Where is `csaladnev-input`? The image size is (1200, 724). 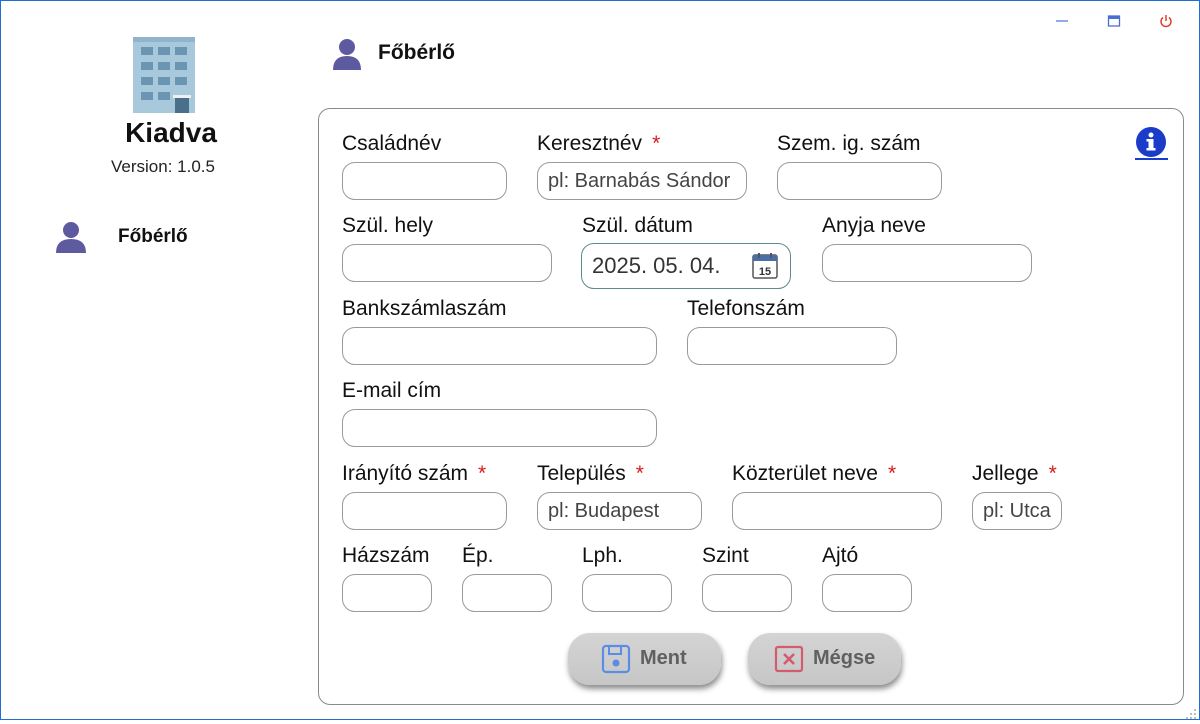
csaladnev-input is located at coordinates (424, 181).